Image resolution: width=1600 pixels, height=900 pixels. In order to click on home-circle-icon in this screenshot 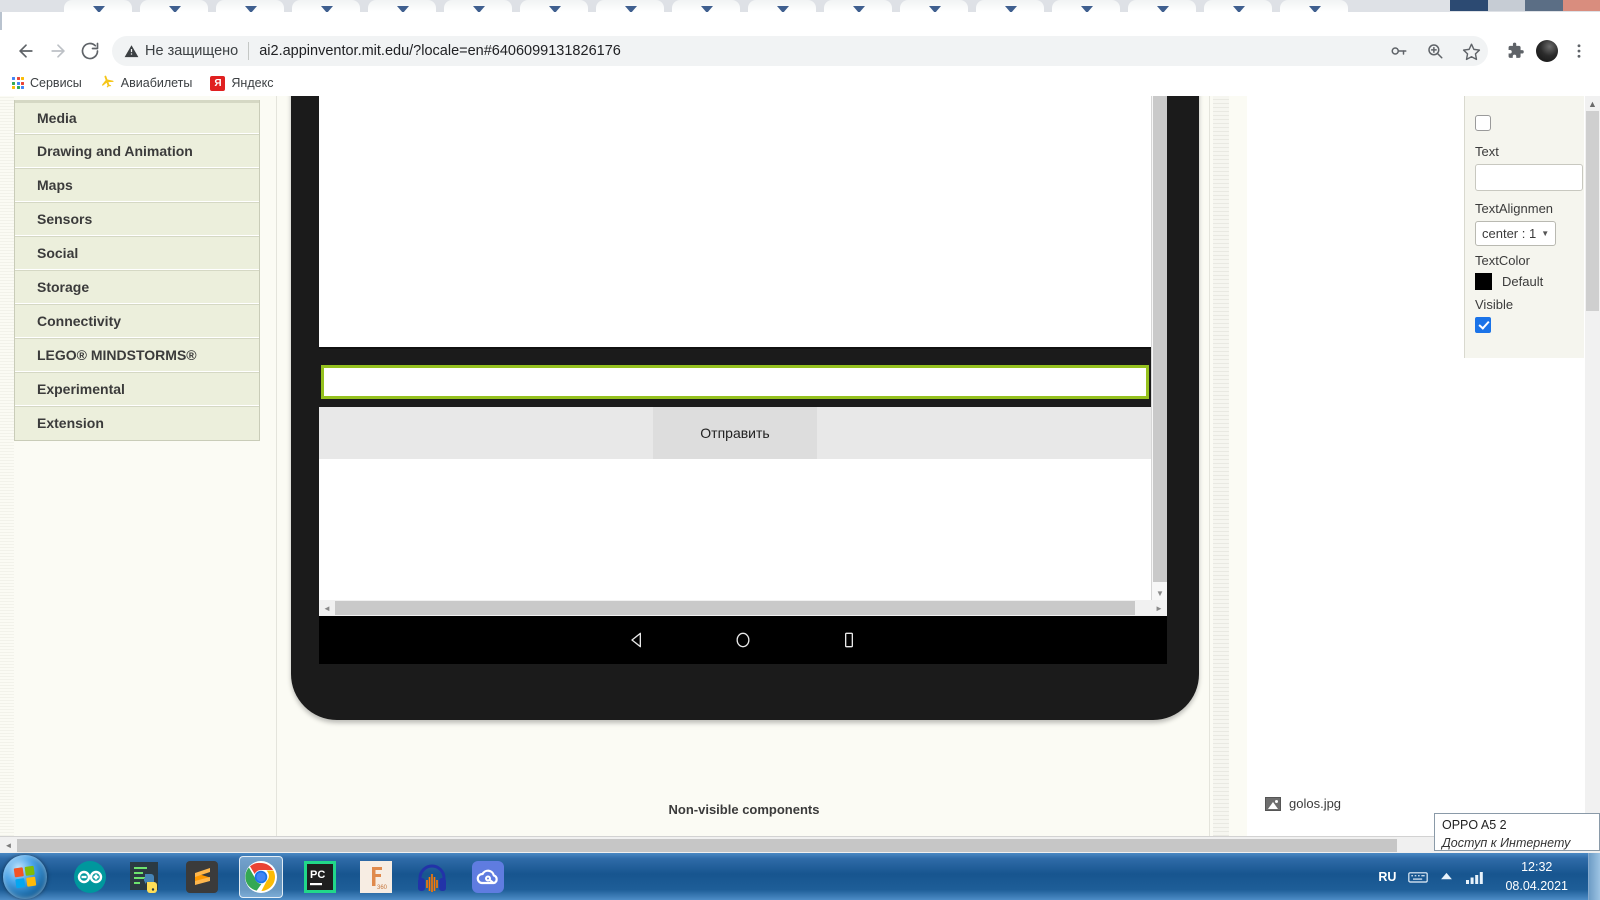, I will do `click(743, 640)`.